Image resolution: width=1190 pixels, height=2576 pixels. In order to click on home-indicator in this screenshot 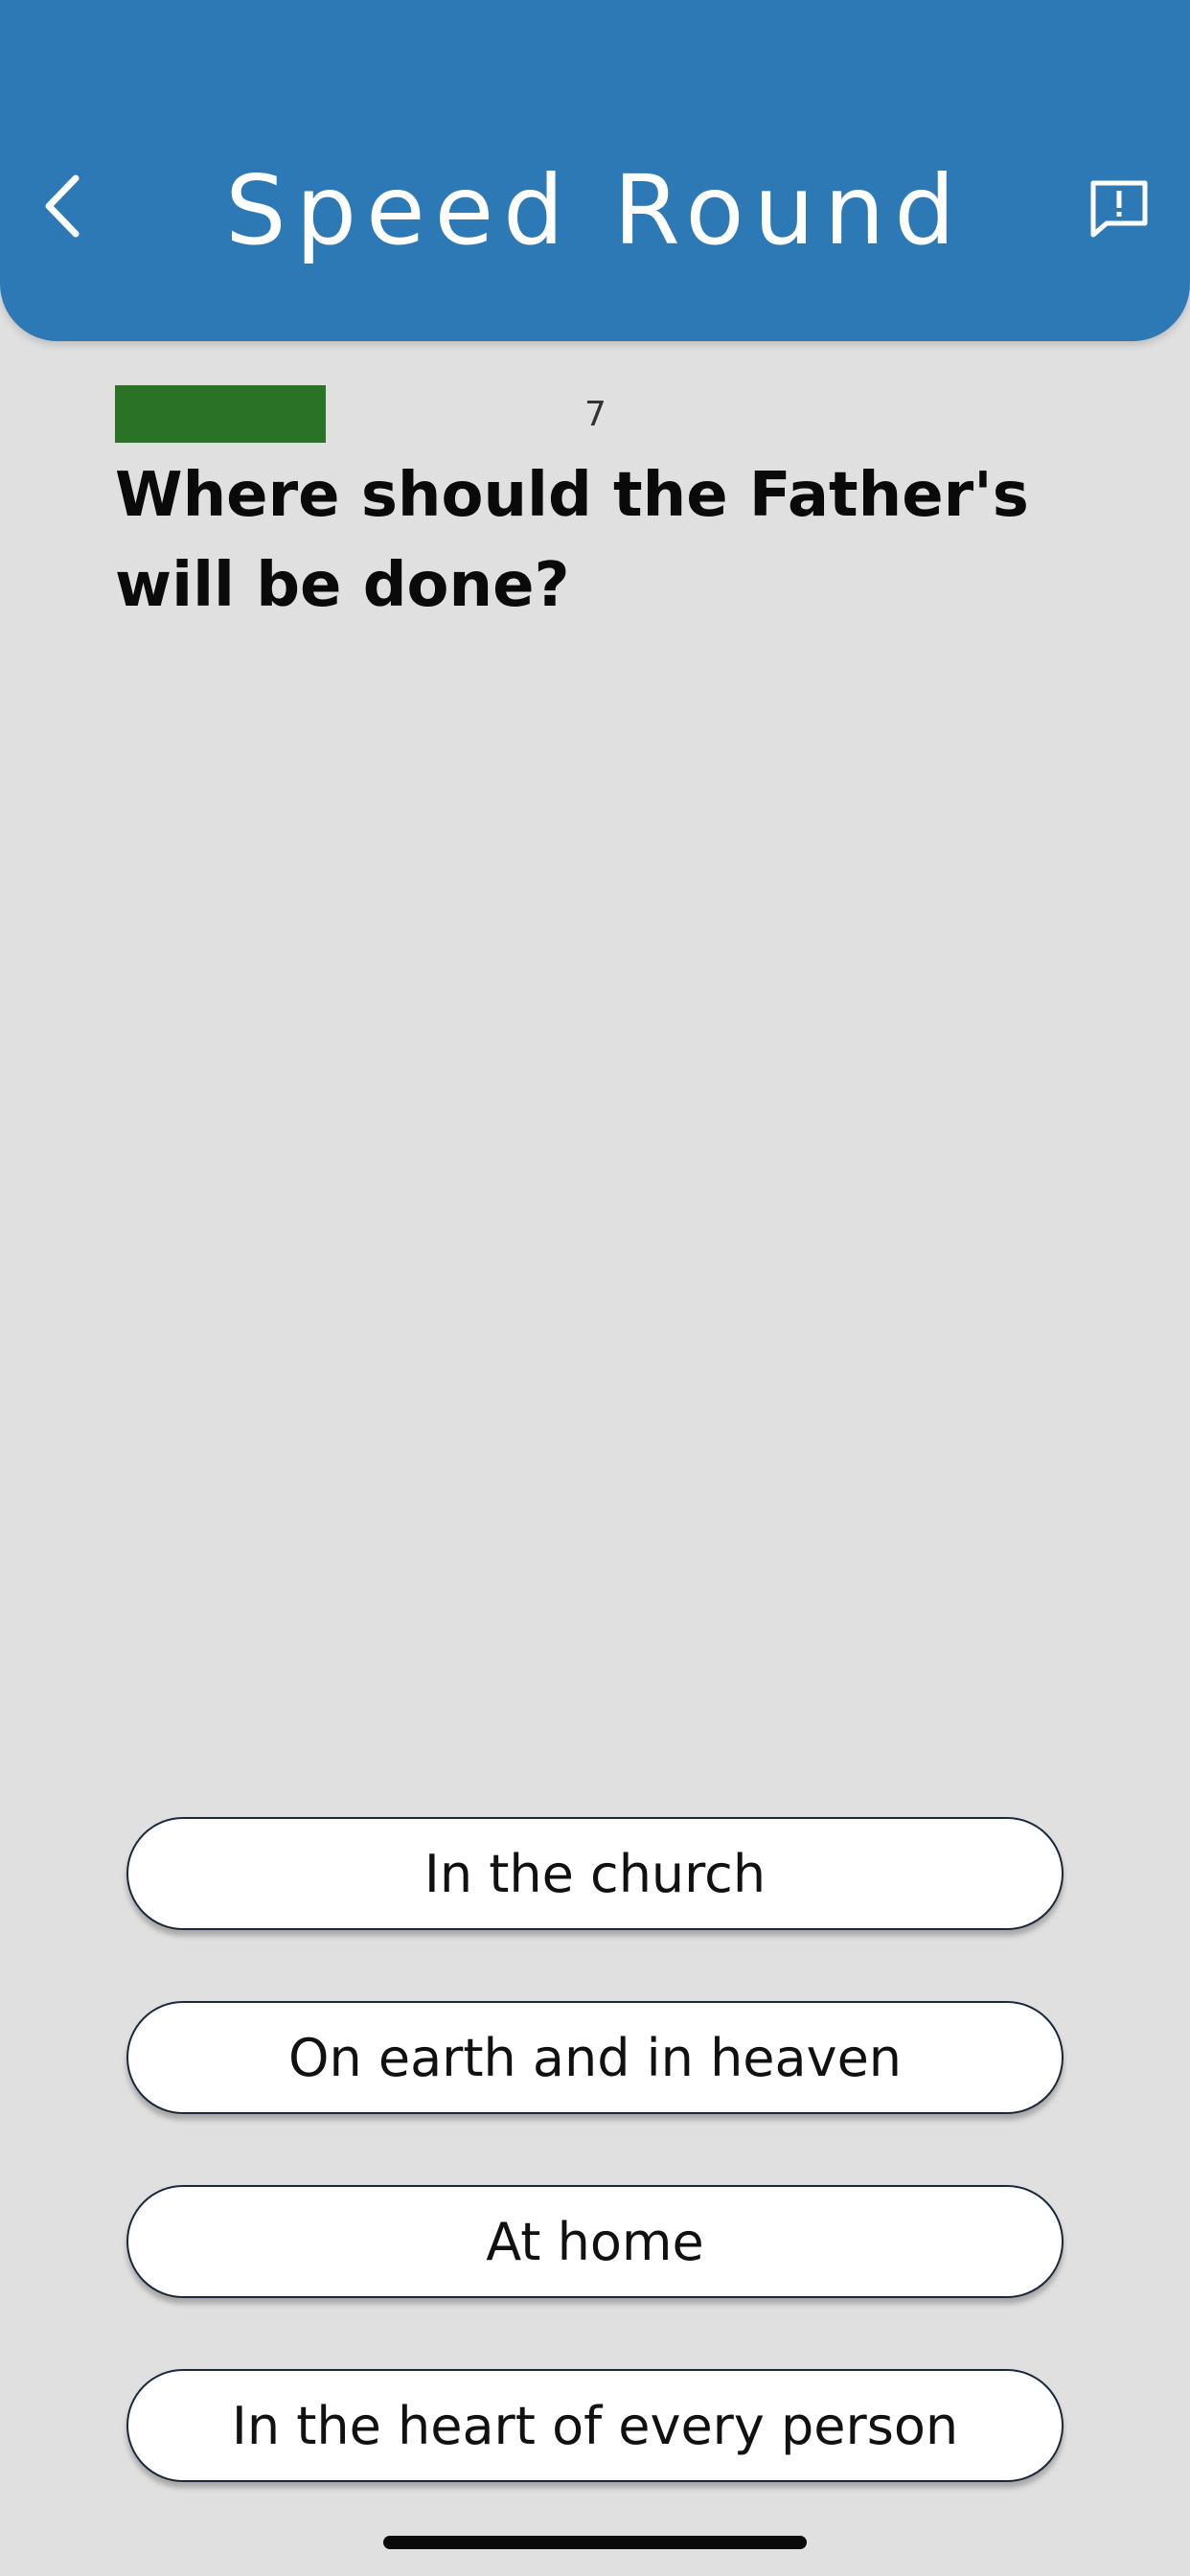, I will do `click(595, 2542)`.